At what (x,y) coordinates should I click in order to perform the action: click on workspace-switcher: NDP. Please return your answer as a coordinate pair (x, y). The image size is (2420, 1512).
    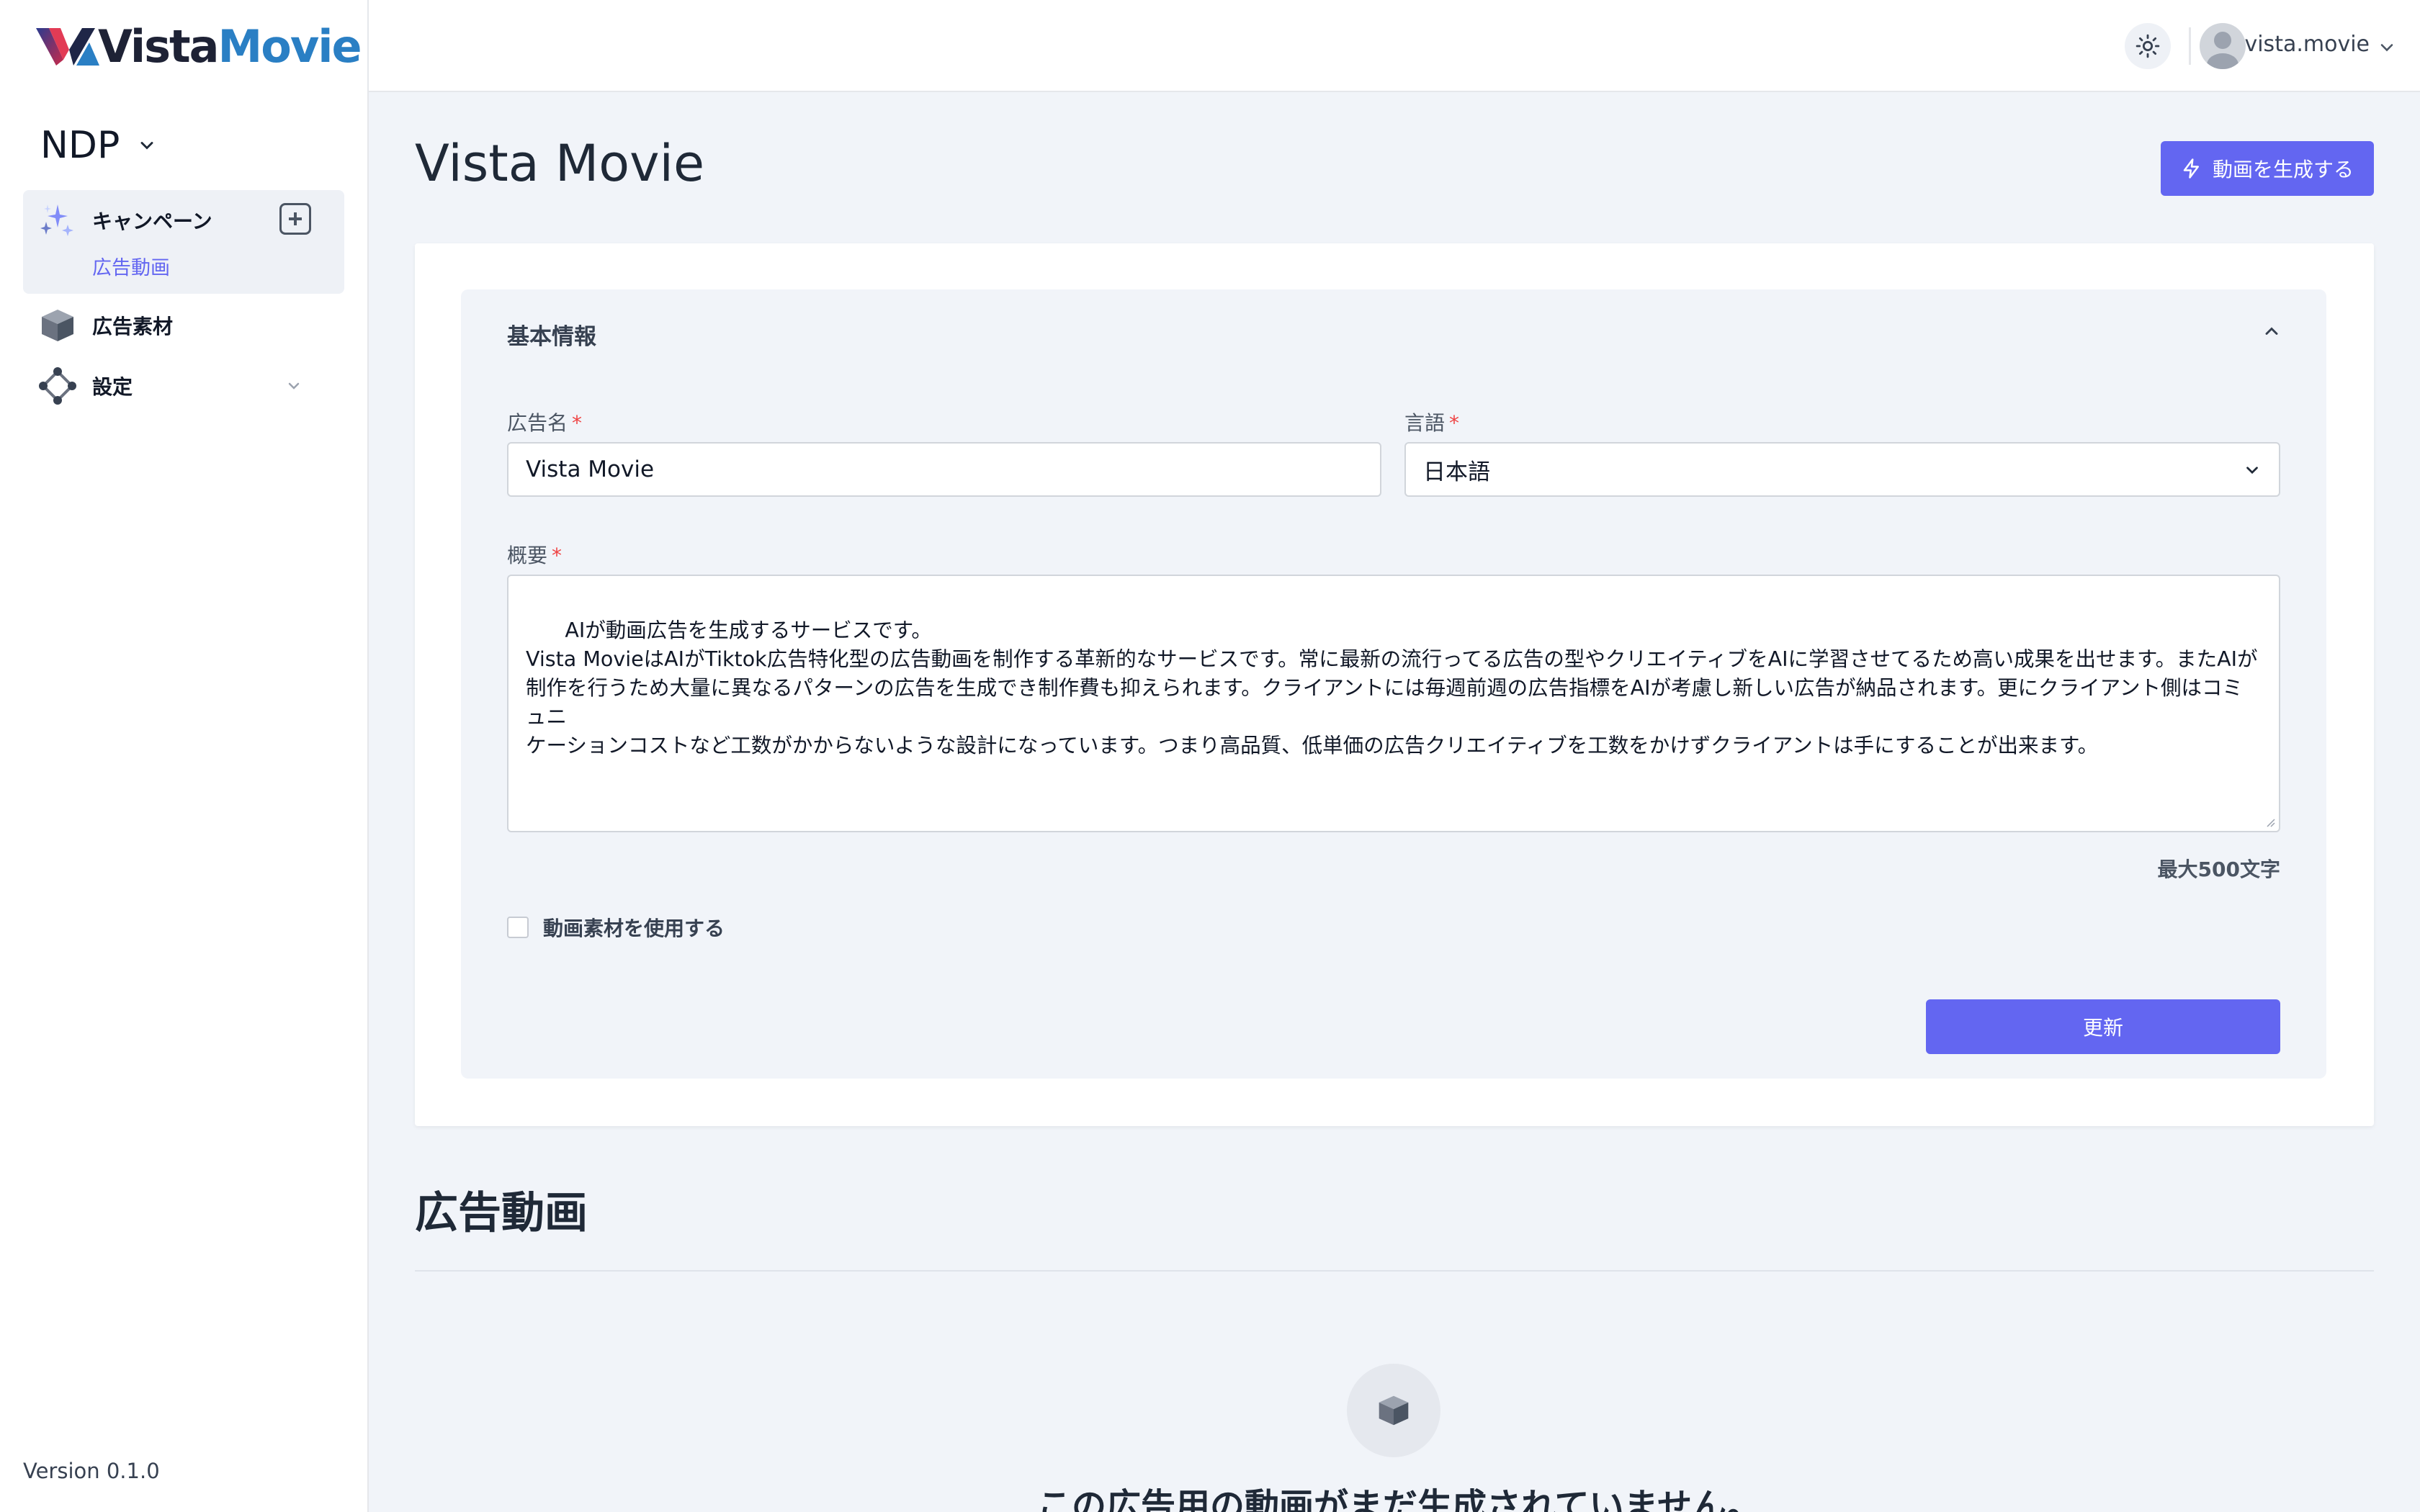
    Looking at the image, I should click on (98, 145).